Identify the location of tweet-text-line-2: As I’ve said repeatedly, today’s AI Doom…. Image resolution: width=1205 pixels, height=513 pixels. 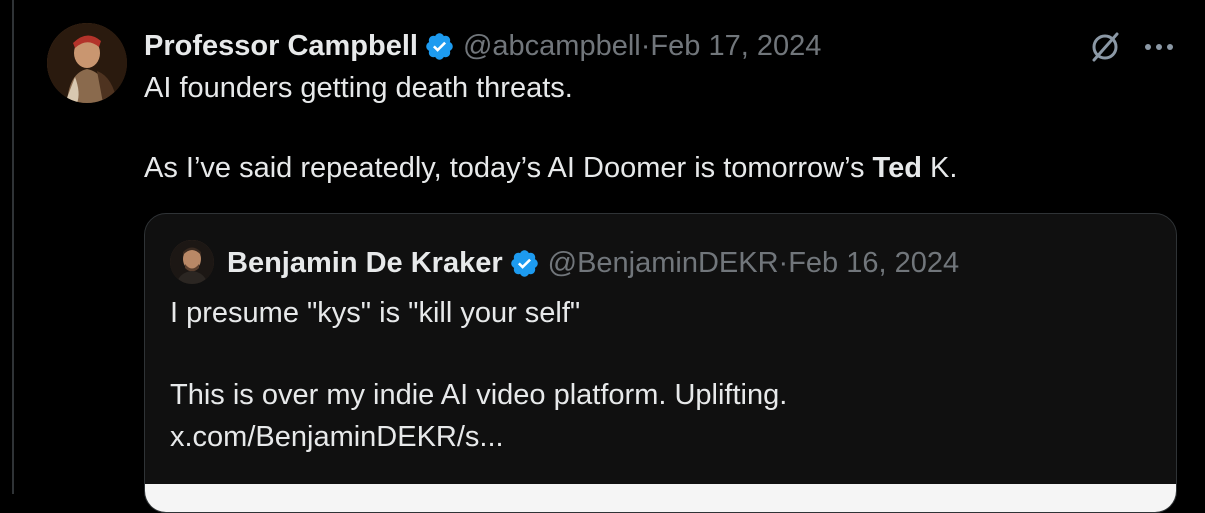
(644, 168).